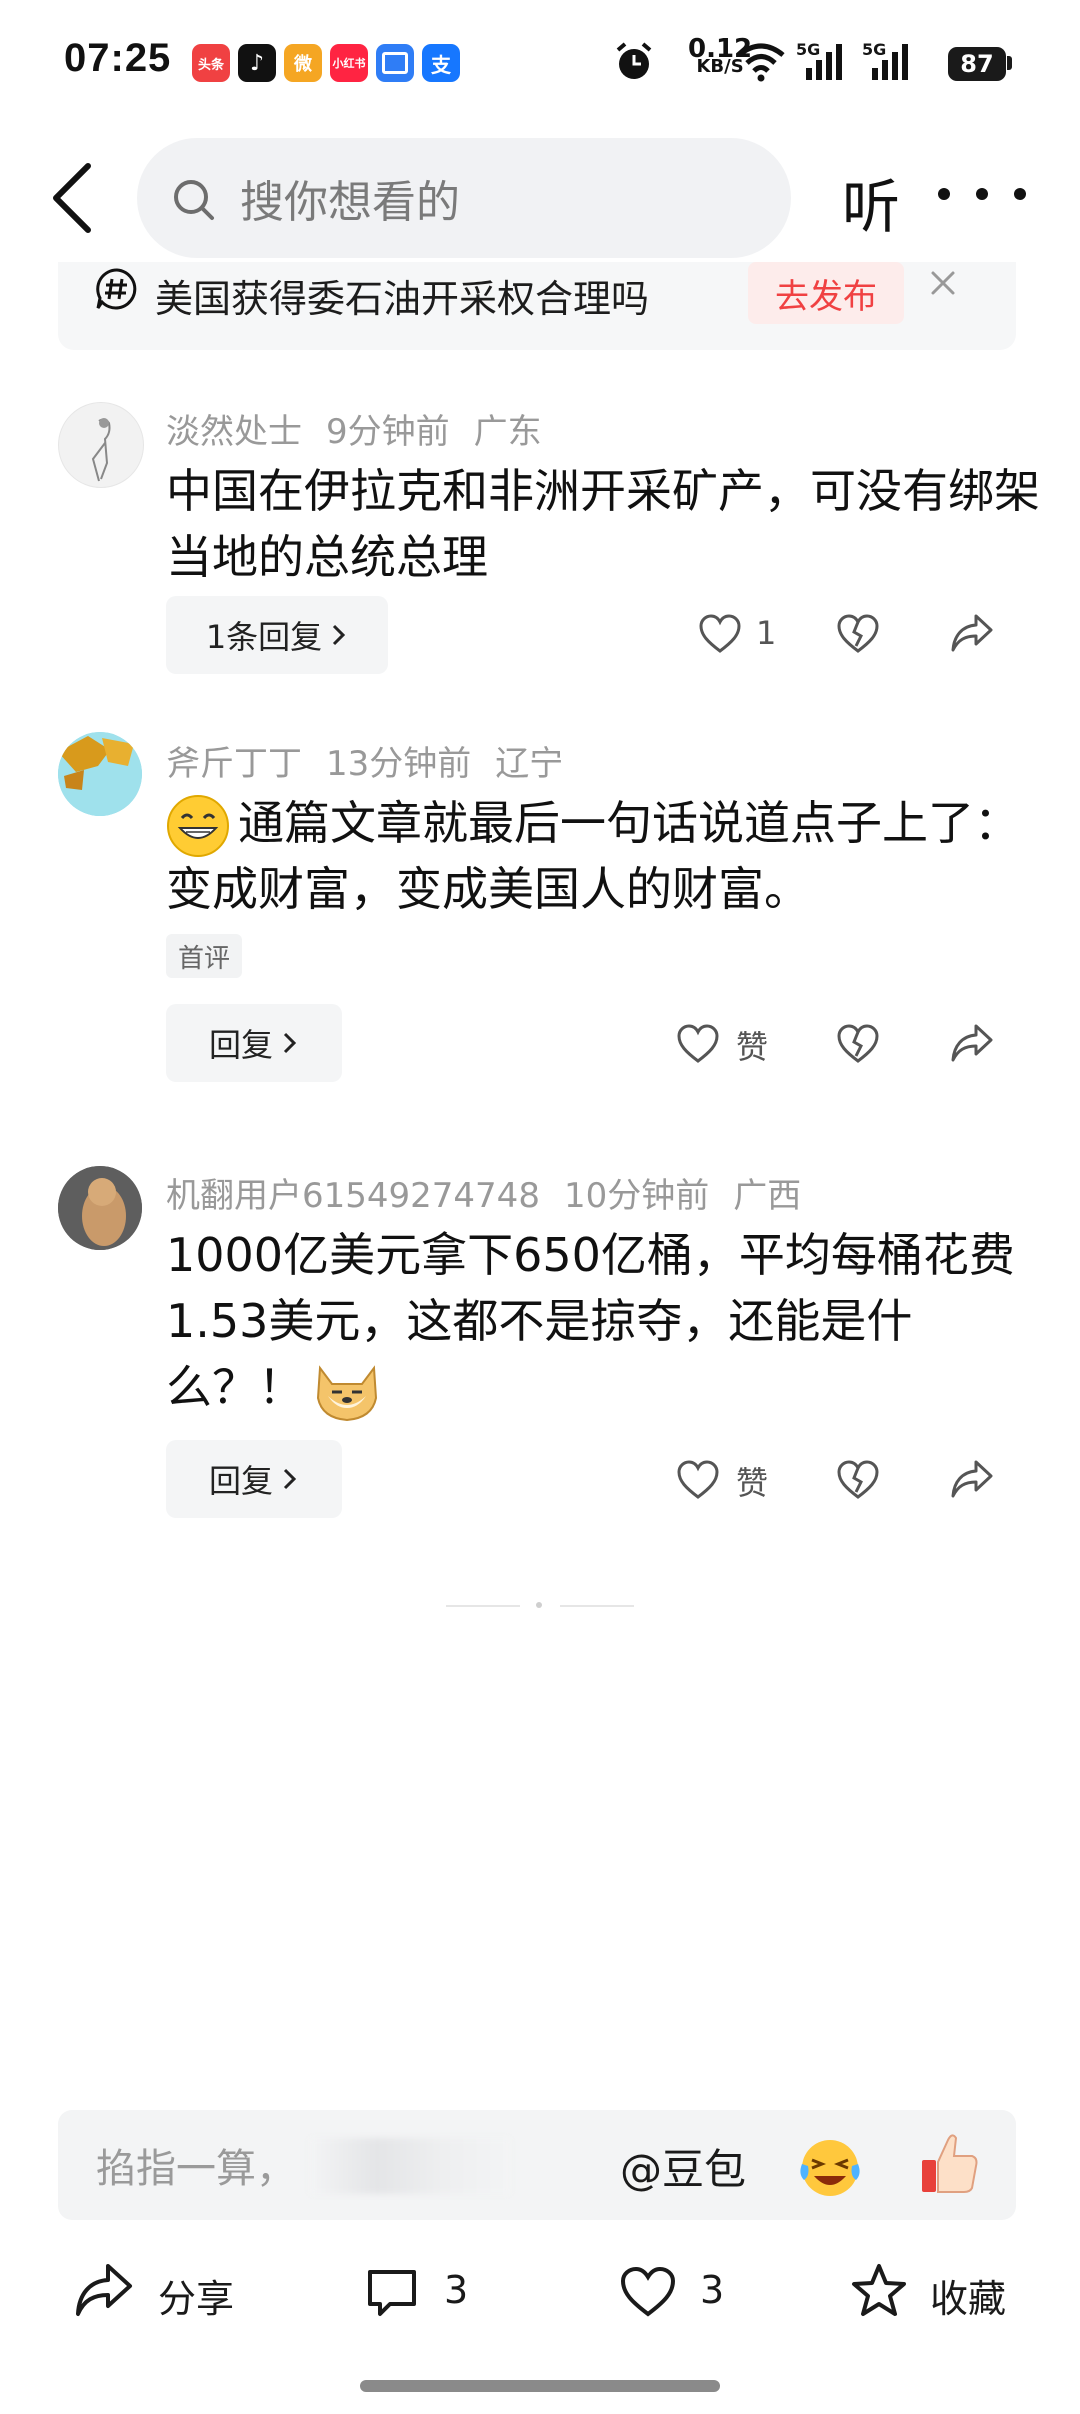 Image resolution: width=1080 pixels, height=2414 pixels. What do you see at coordinates (950, 2163) in the screenshot?
I see `thumbs-up-emoji-button-icon` at bounding box center [950, 2163].